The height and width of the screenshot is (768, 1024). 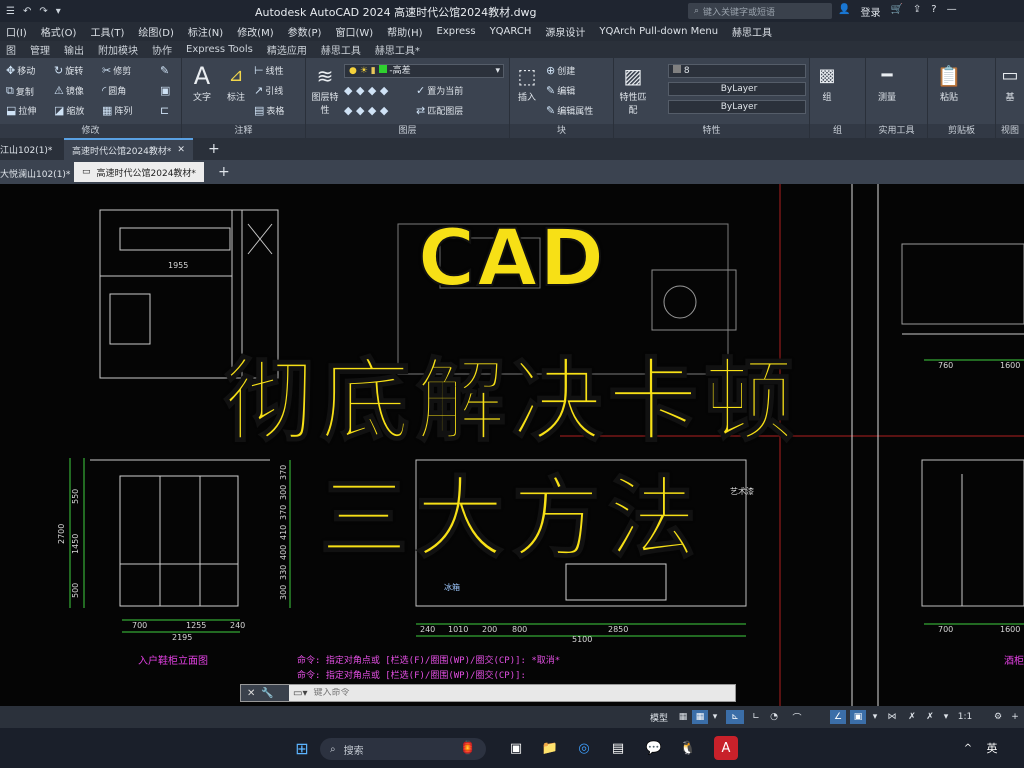 I want to click on undo-icon: ↶, so click(x=27, y=11).